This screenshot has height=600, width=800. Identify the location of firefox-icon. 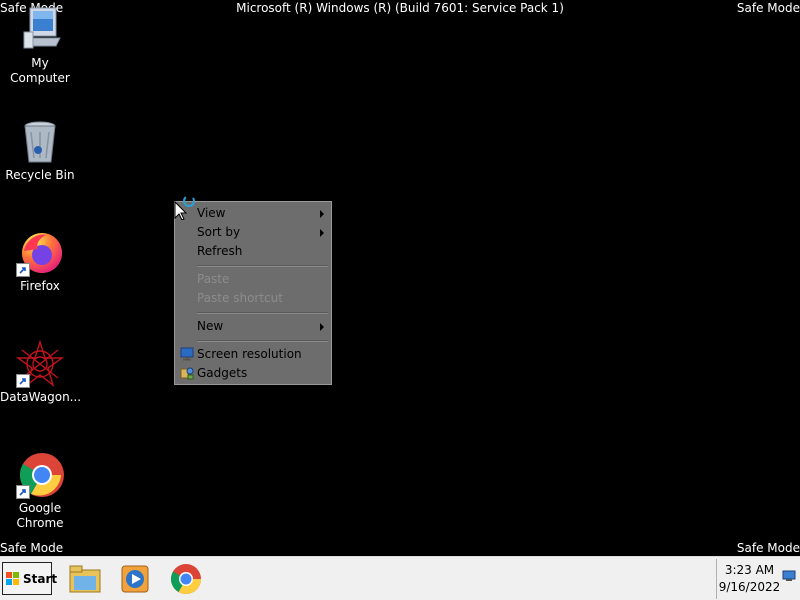
(40, 253).